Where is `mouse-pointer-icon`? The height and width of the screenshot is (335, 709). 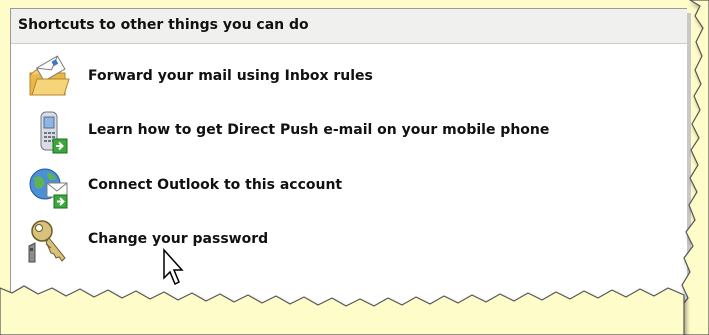 mouse-pointer-icon is located at coordinates (173, 267).